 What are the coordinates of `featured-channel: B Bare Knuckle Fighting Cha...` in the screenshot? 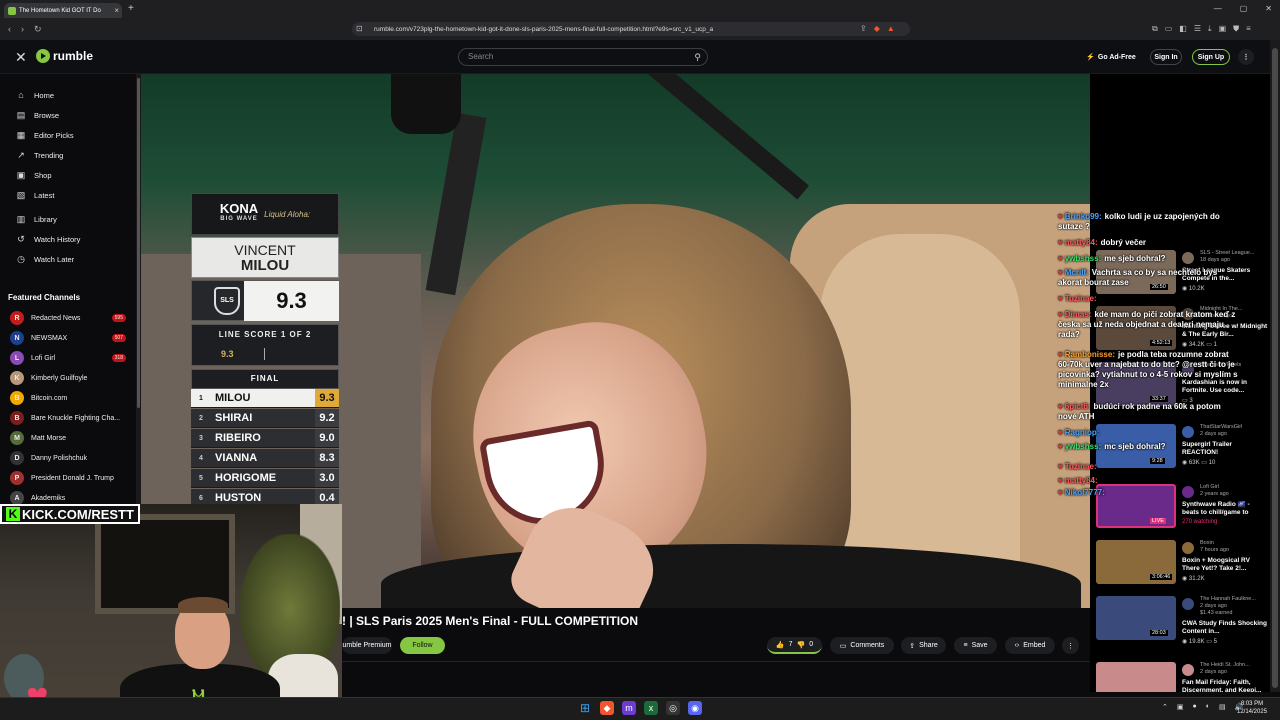 It's located at (68, 418).